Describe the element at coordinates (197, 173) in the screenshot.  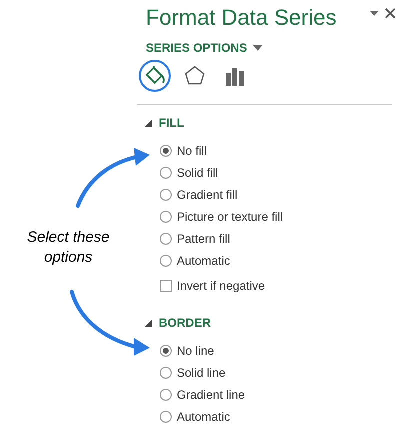
I see `radio-label: Solid fill` at that location.